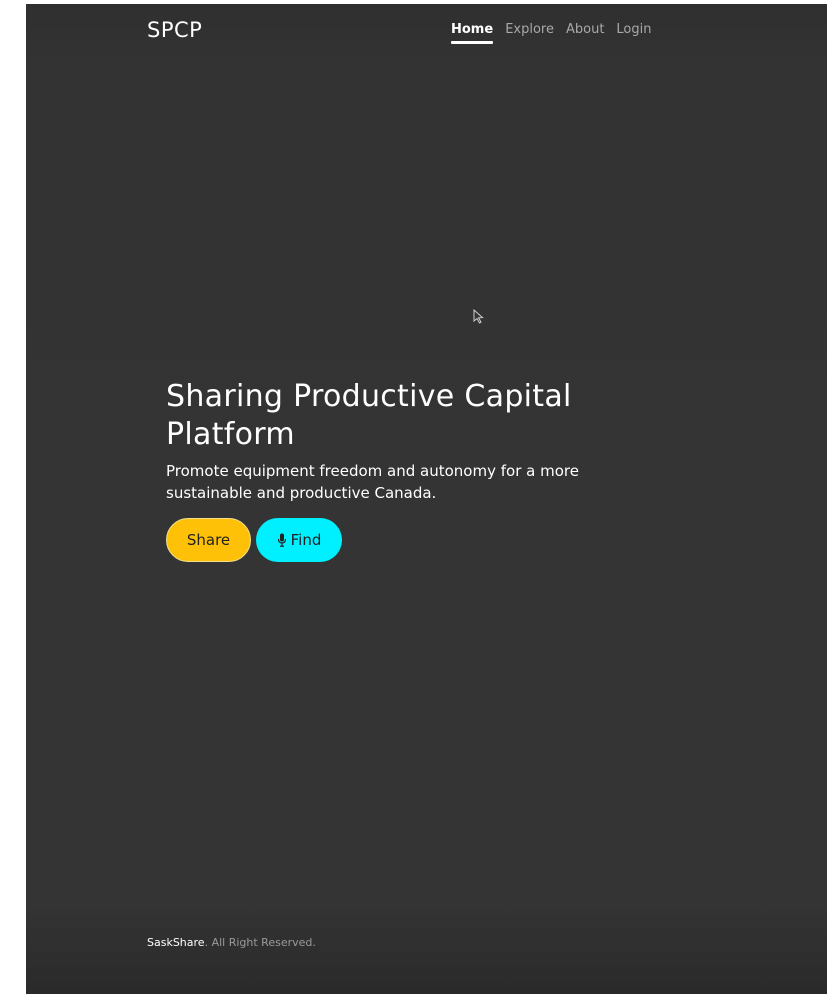 This screenshot has width=834, height=996. I want to click on hero-title: Sharing Productive Capital Platform, so click(369, 415).